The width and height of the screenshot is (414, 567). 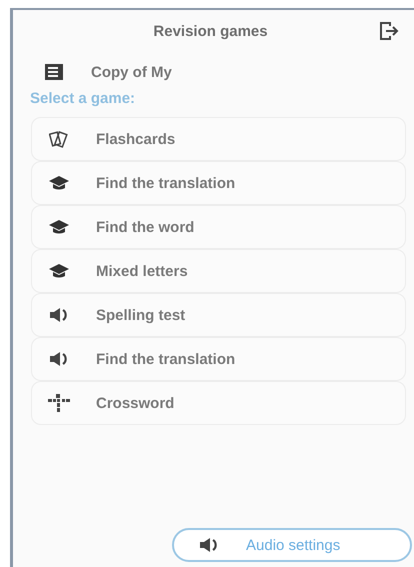 What do you see at coordinates (210, 31) in the screenshot?
I see `screen-title: Revision games` at bounding box center [210, 31].